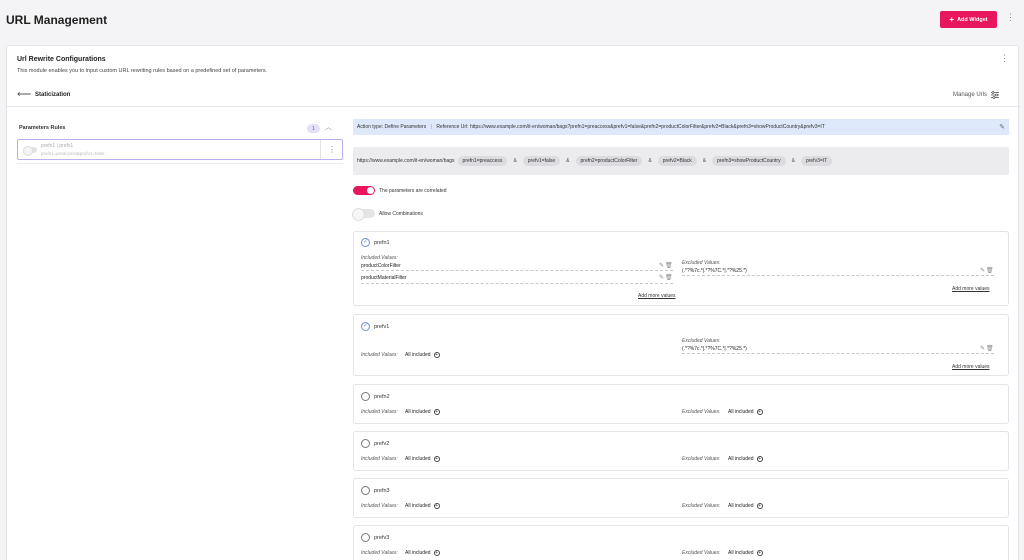 The width and height of the screenshot is (1024, 560). Describe the element at coordinates (364, 190) in the screenshot. I see `correlated-toggle` at that location.